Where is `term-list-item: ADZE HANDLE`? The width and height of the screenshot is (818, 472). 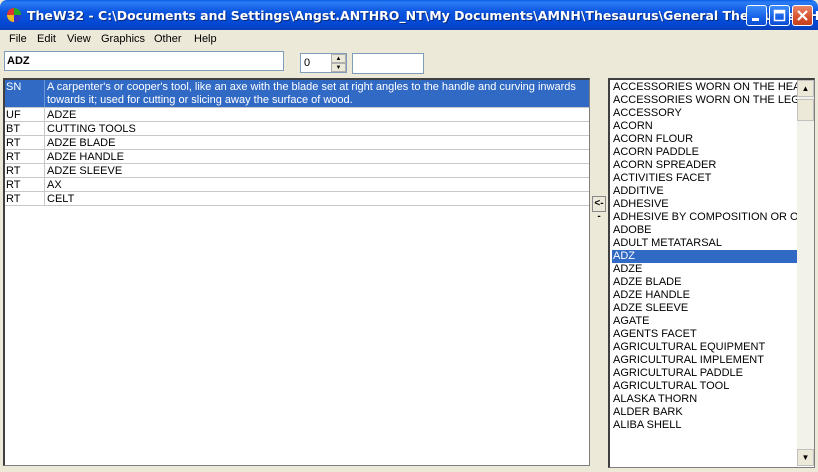
term-list-item: ADZE HANDLE is located at coordinates (704, 295).